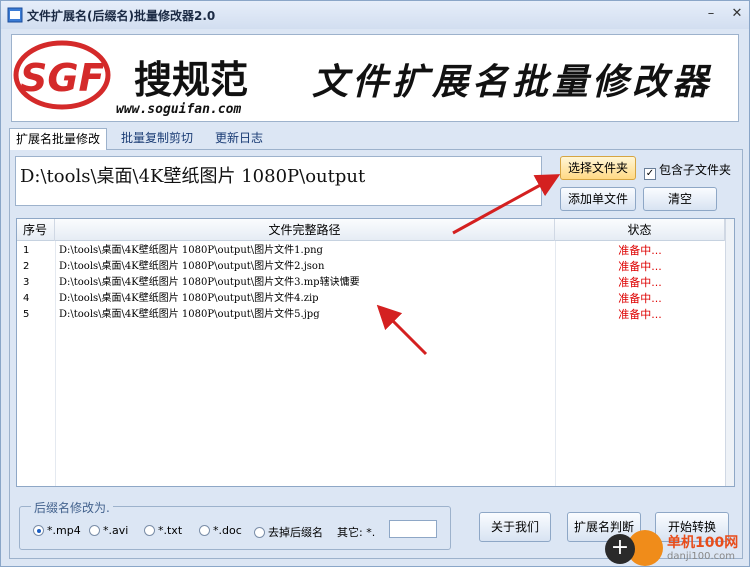 The height and width of the screenshot is (567, 750). What do you see at coordinates (64, 530) in the screenshot?
I see `radio-label: *.mp4` at bounding box center [64, 530].